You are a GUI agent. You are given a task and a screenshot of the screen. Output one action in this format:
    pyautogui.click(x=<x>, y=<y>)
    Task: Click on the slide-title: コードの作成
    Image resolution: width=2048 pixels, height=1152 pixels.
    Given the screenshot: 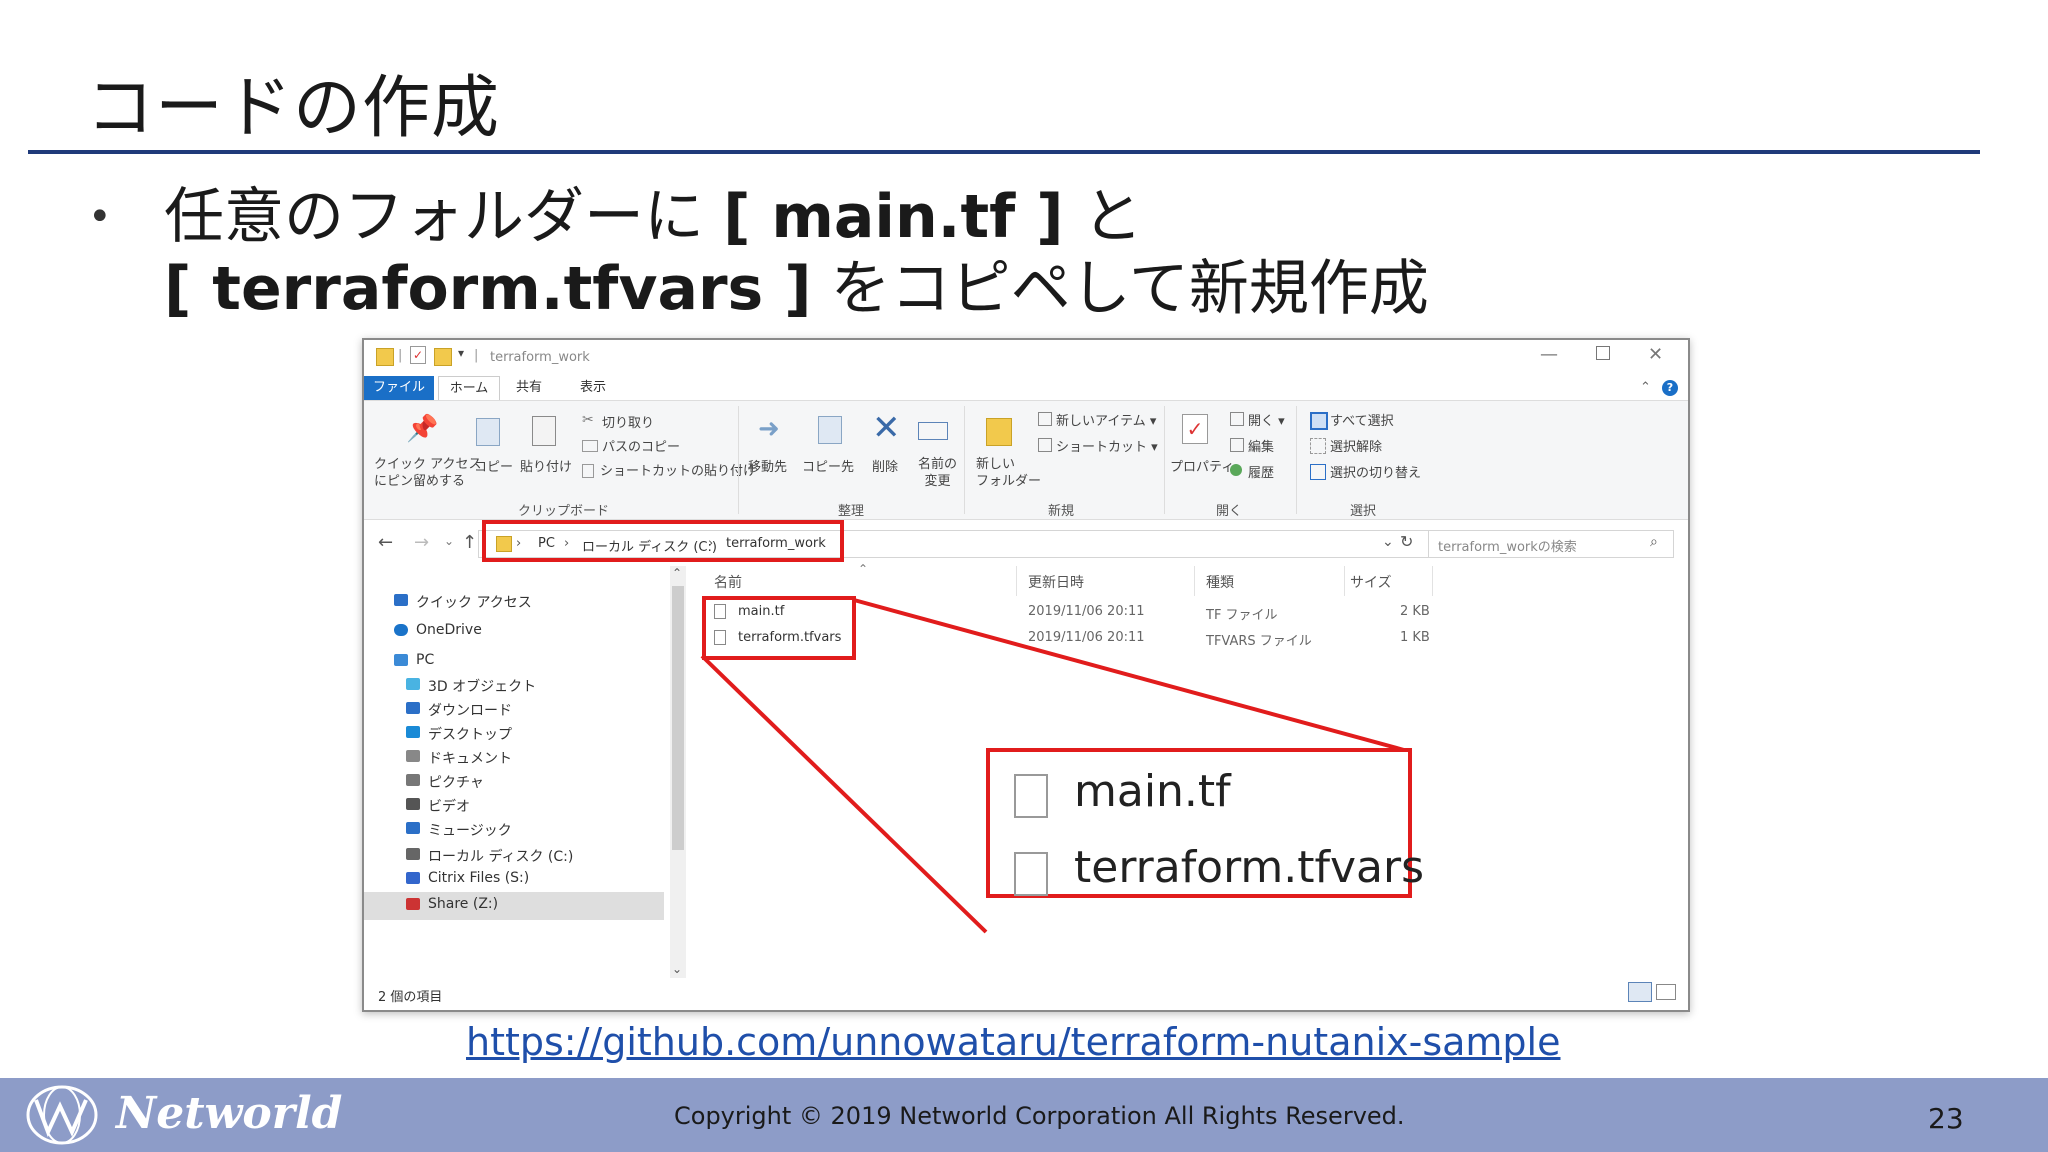 What is the action you would take?
    pyautogui.click(x=293, y=108)
    